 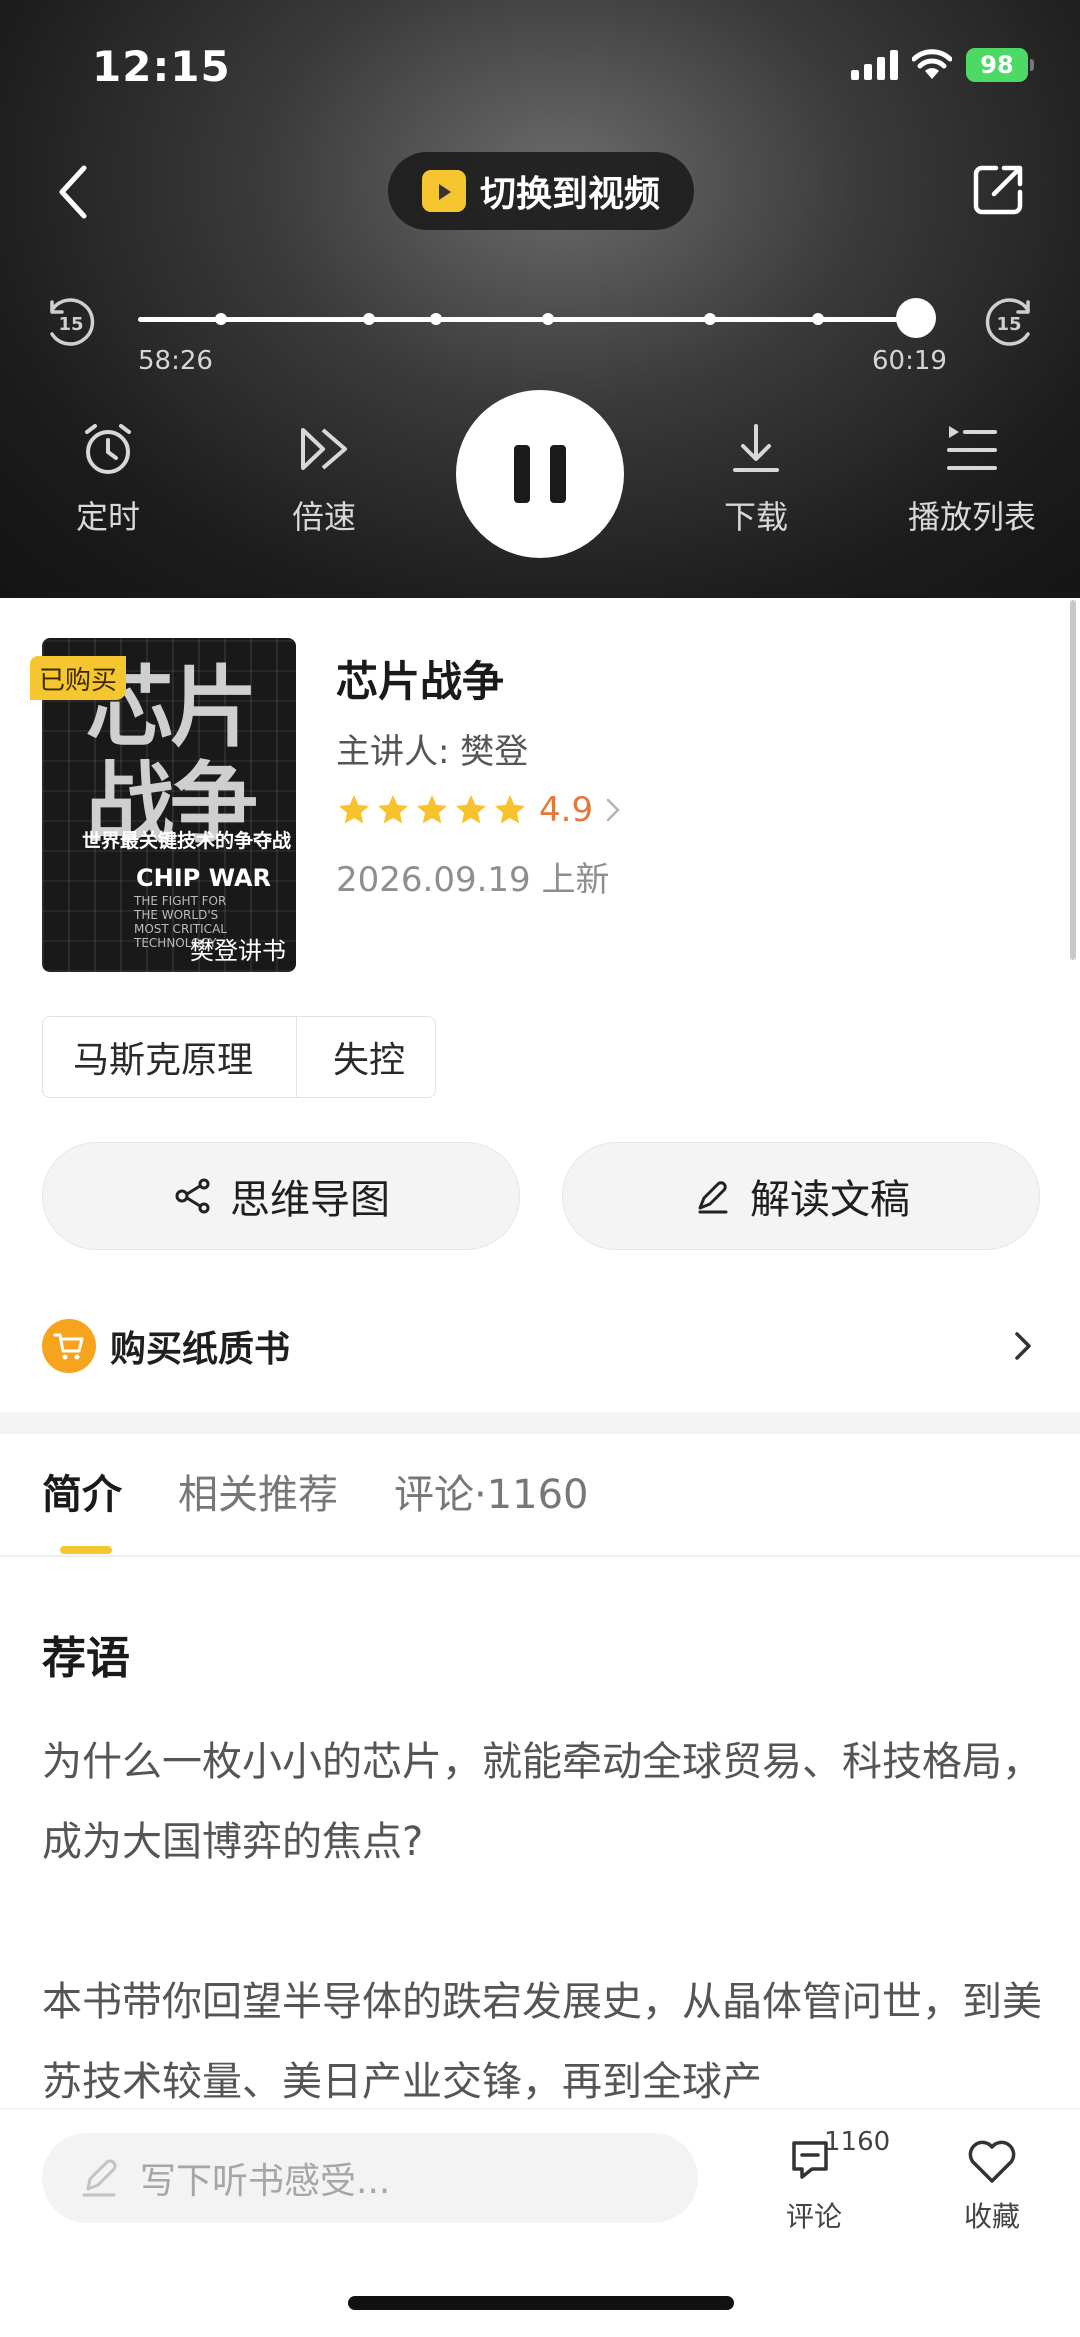 I want to click on tab-comments: 评论·1160, so click(x=491, y=1491).